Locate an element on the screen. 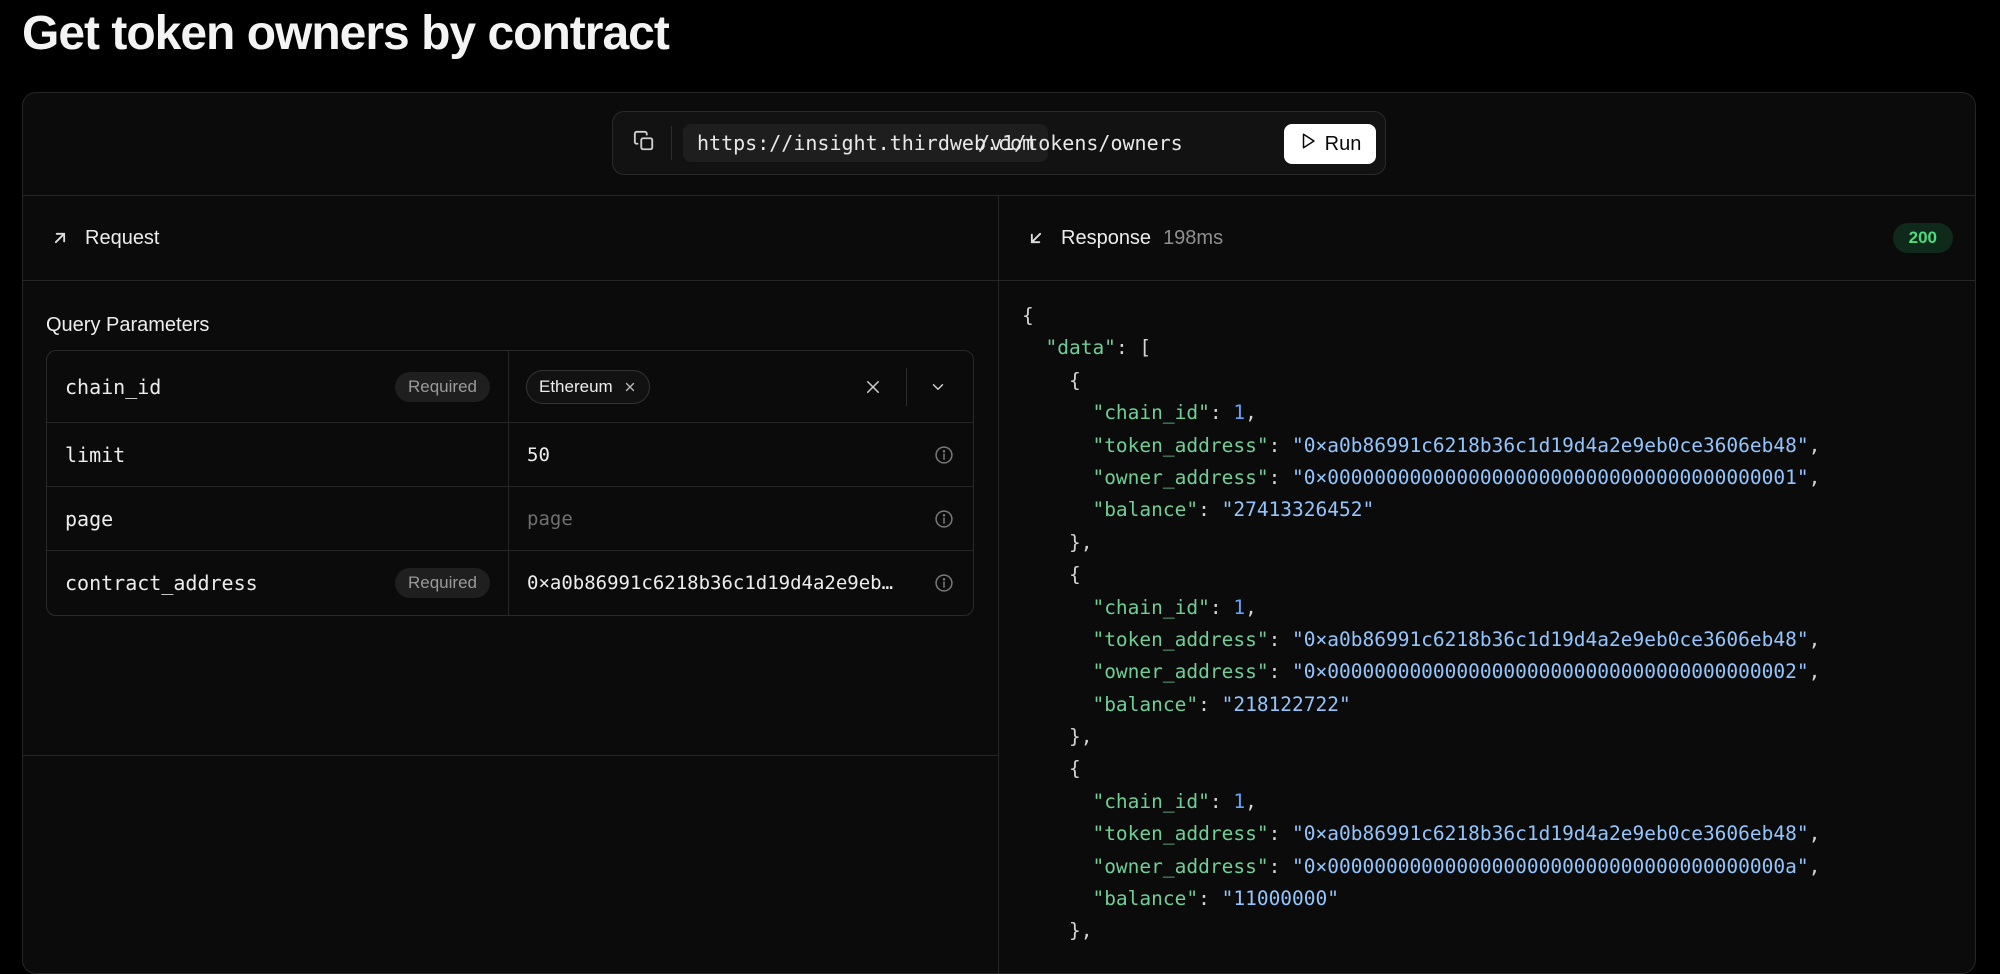  chain-select: Ethereum is located at coordinates (741, 386).